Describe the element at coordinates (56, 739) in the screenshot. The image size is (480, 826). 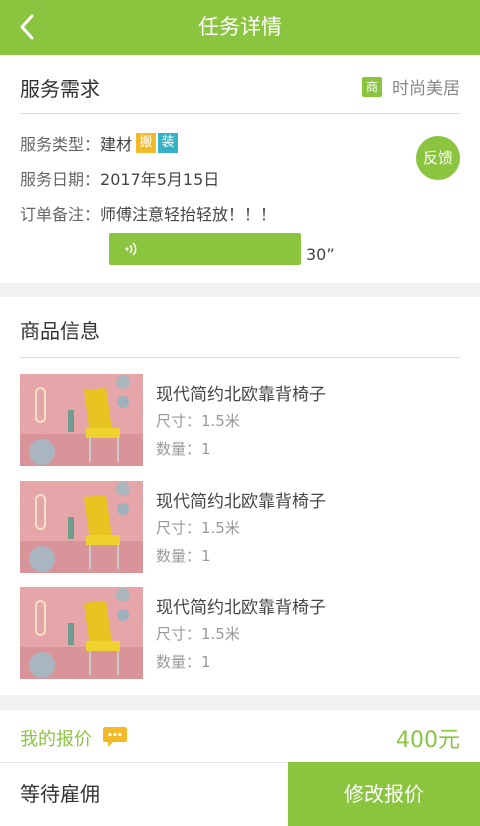
I see `my-quote-label: 我的报价` at that location.